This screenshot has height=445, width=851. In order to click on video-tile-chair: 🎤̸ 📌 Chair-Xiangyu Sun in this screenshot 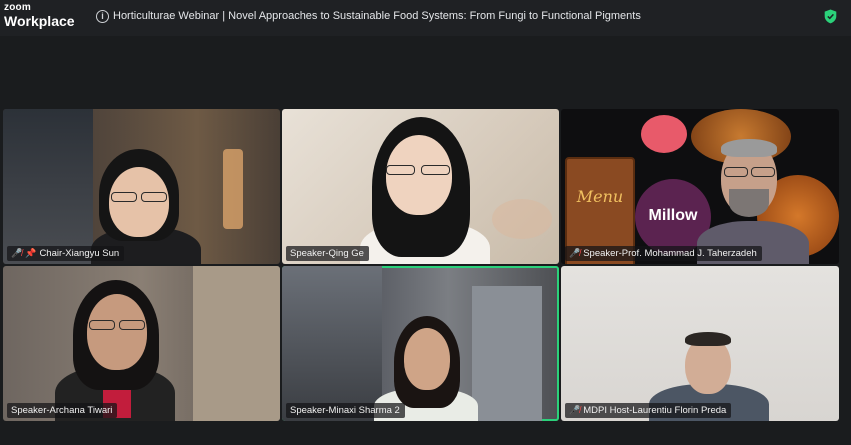, I will do `click(141, 186)`.